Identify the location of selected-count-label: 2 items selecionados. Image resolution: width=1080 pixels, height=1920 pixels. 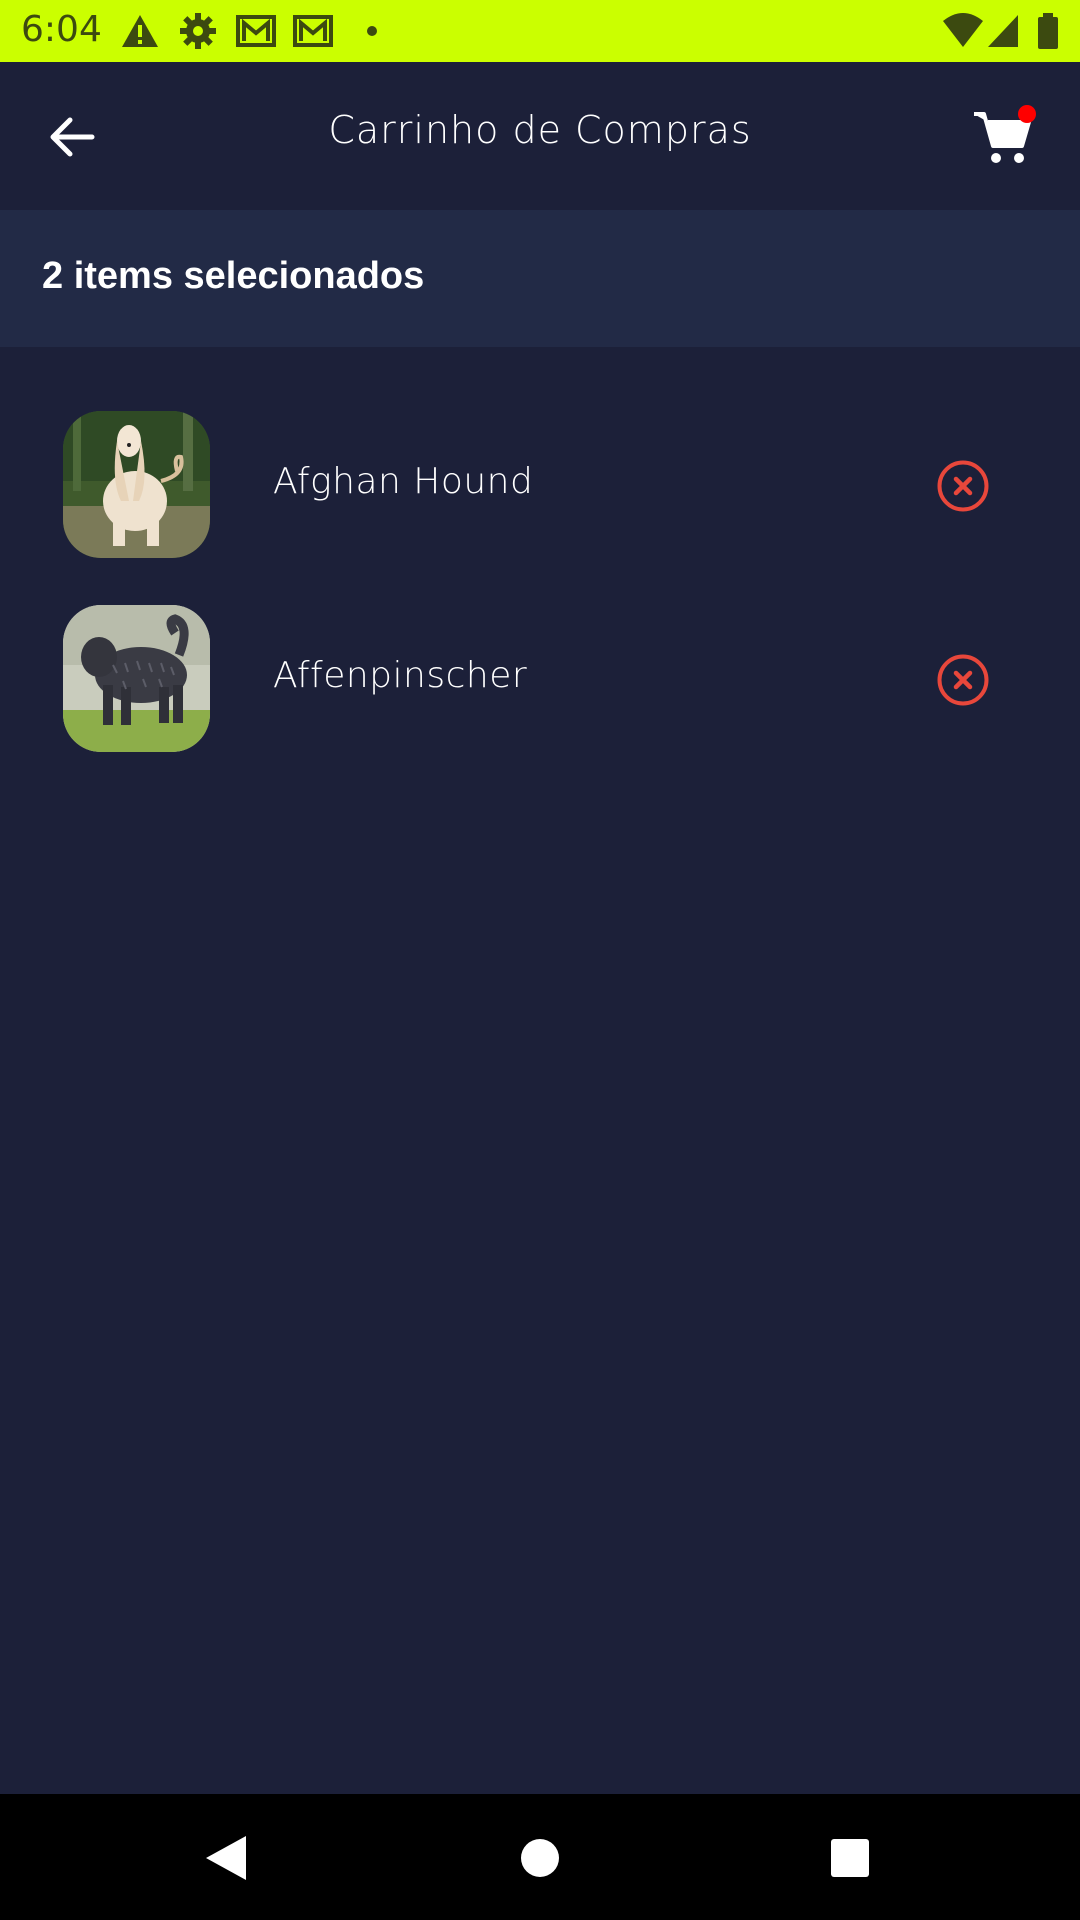
(233, 276).